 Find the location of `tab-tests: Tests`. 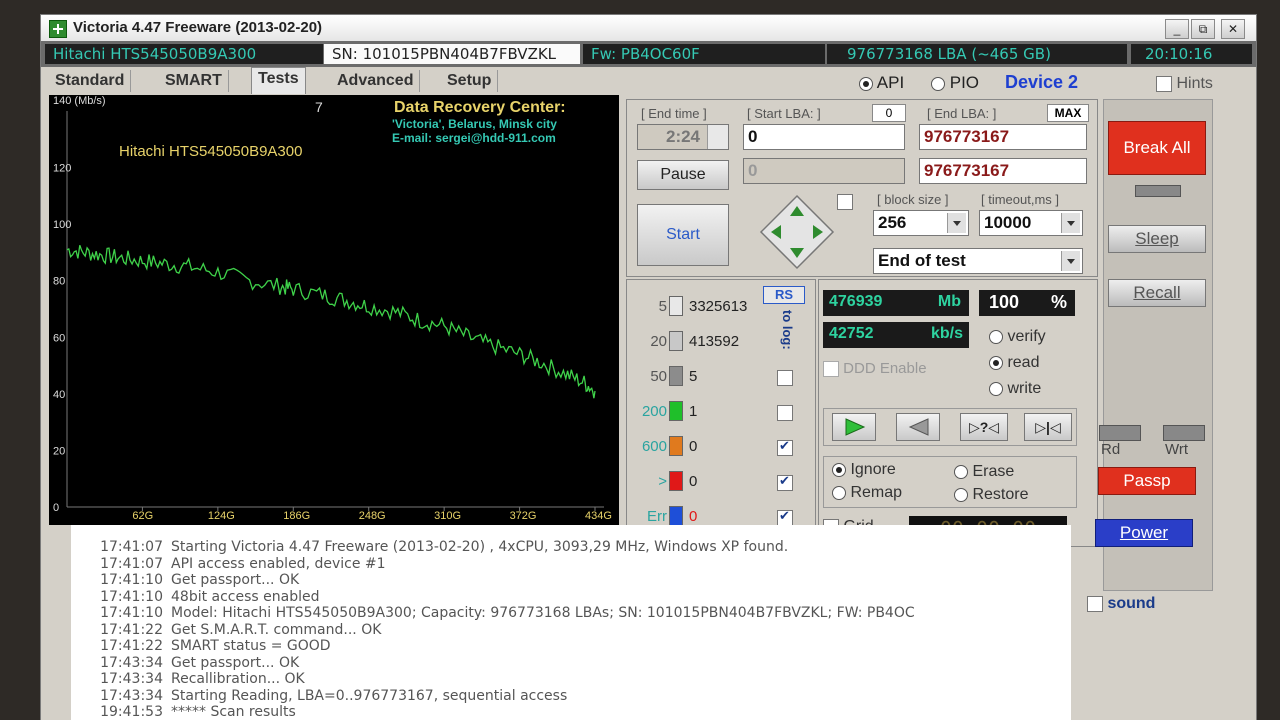

tab-tests: Tests is located at coordinates (278, 80).